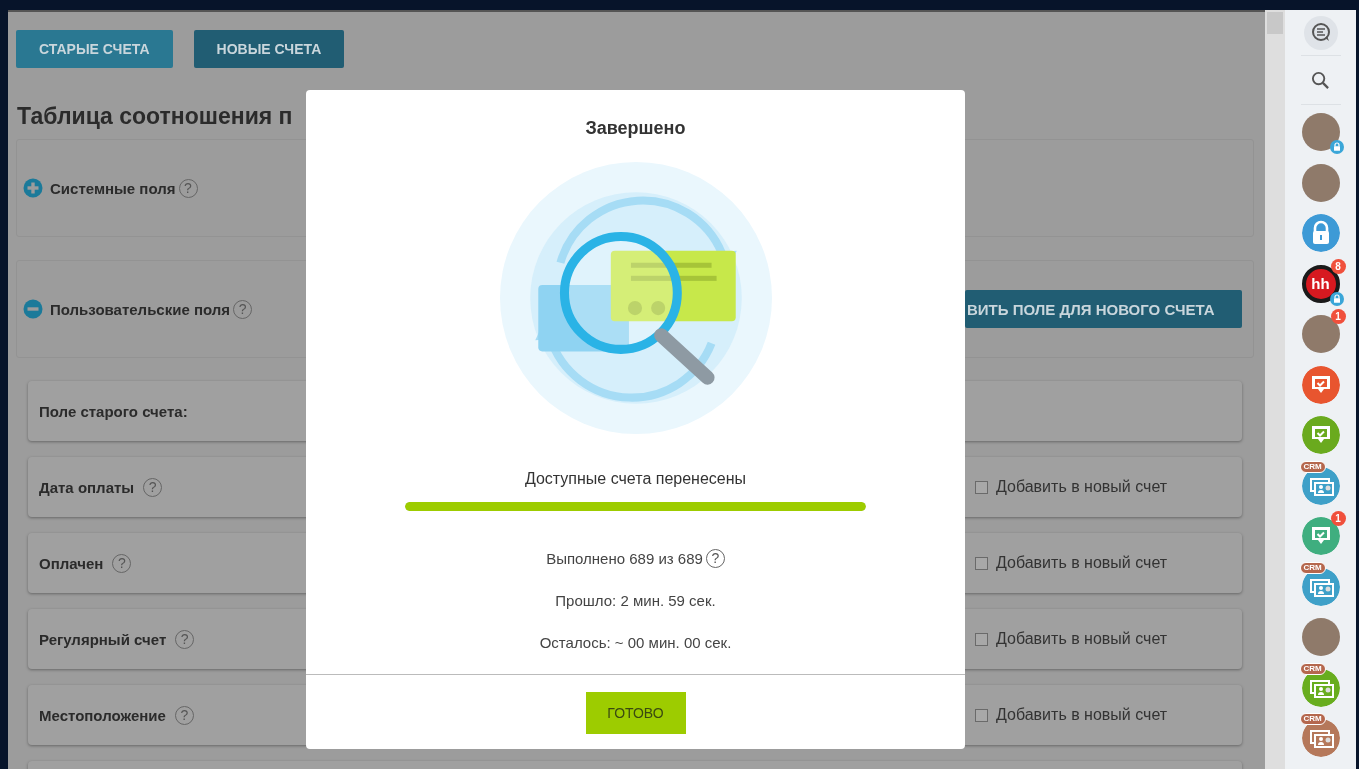  What do you see at coordinates (269, 49) in the screenshot?
I see `tab: НОВЫЕ СЧЕТА` at bounding box center [269, 49].